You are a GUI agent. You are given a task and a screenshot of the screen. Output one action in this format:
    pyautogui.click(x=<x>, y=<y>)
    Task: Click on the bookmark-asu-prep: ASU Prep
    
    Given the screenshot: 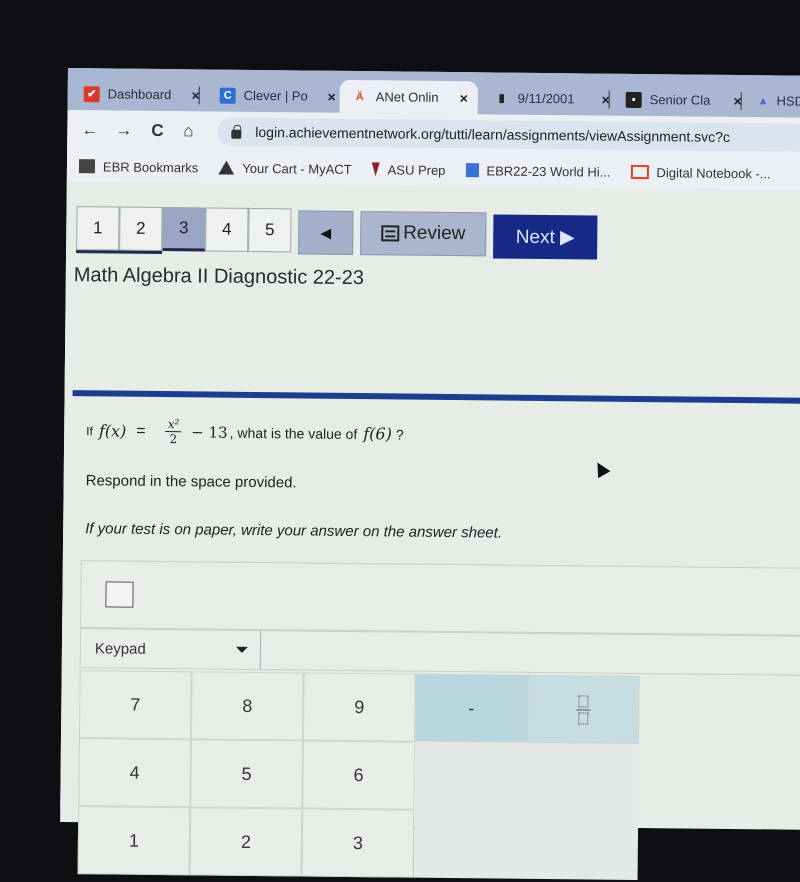 What is the action you would take?
    pyautogui.click(x=409, y=169)
    